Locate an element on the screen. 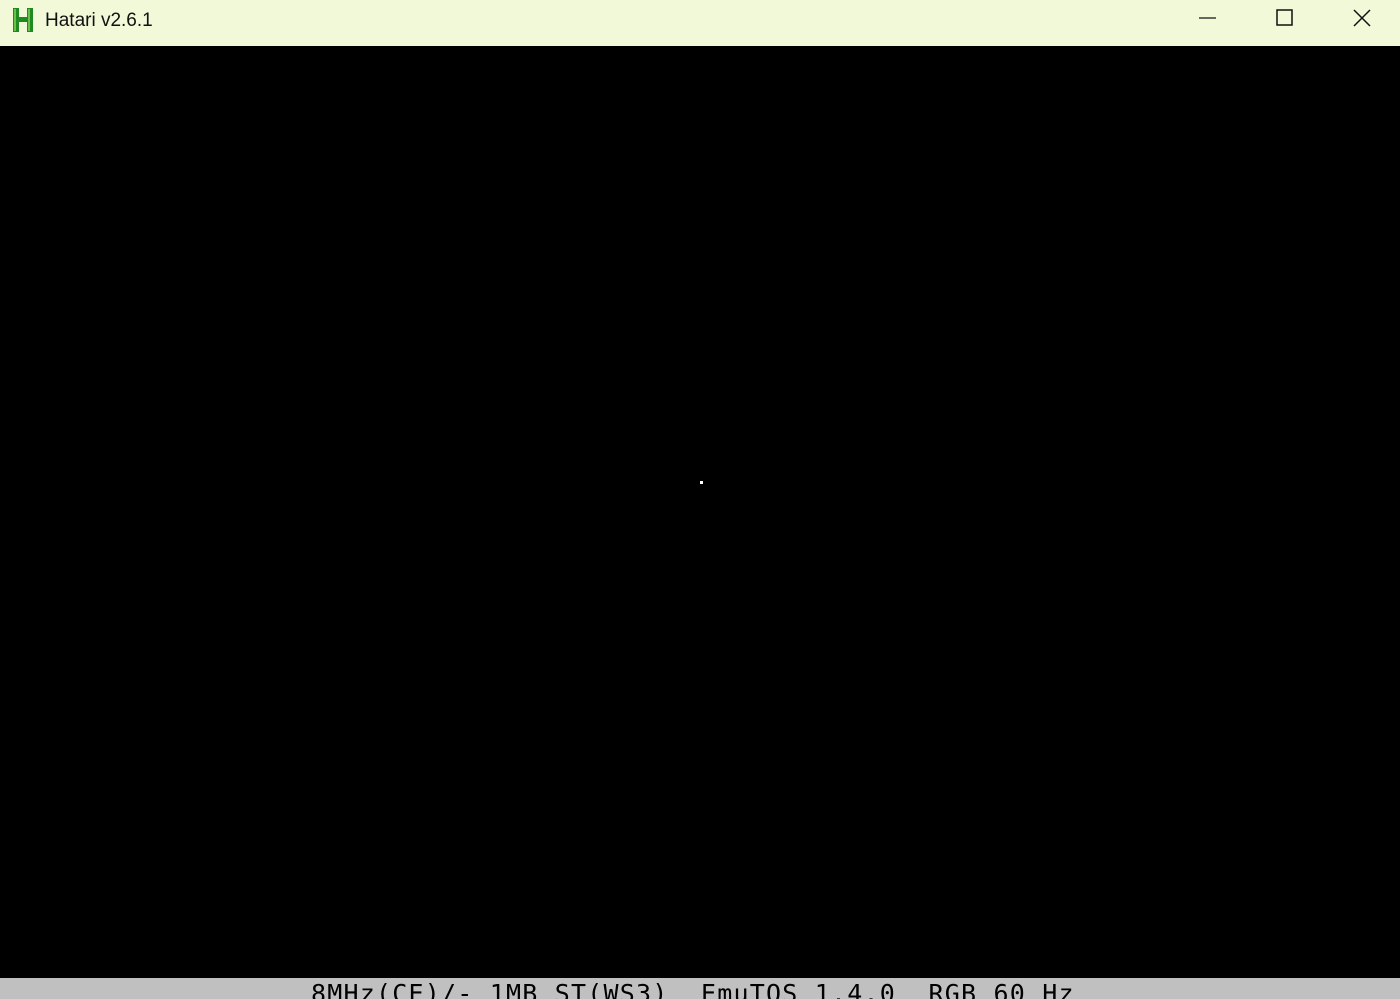 This screenshot has height=999, width=1400. maximize-button is located at coordinates (1285, 20).